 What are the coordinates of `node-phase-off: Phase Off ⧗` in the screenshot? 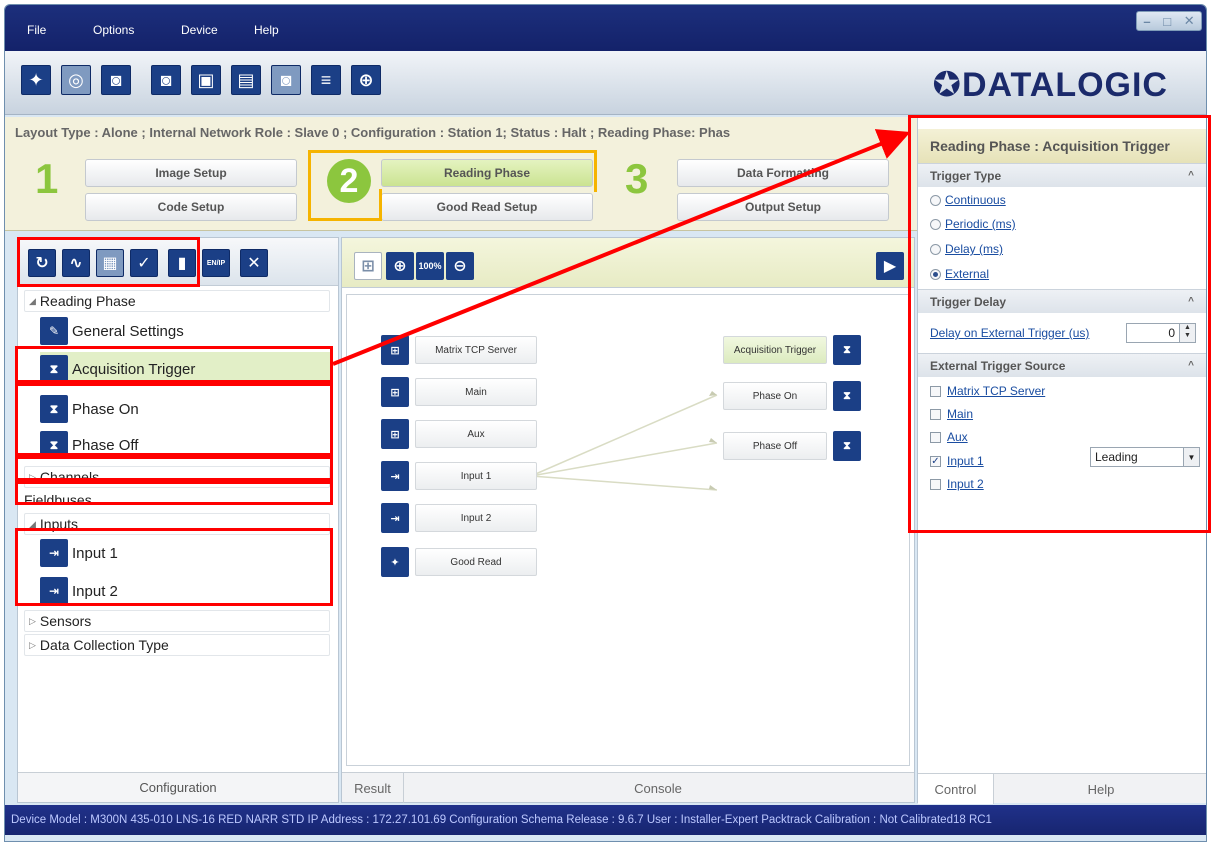 It's located at (792, 446).